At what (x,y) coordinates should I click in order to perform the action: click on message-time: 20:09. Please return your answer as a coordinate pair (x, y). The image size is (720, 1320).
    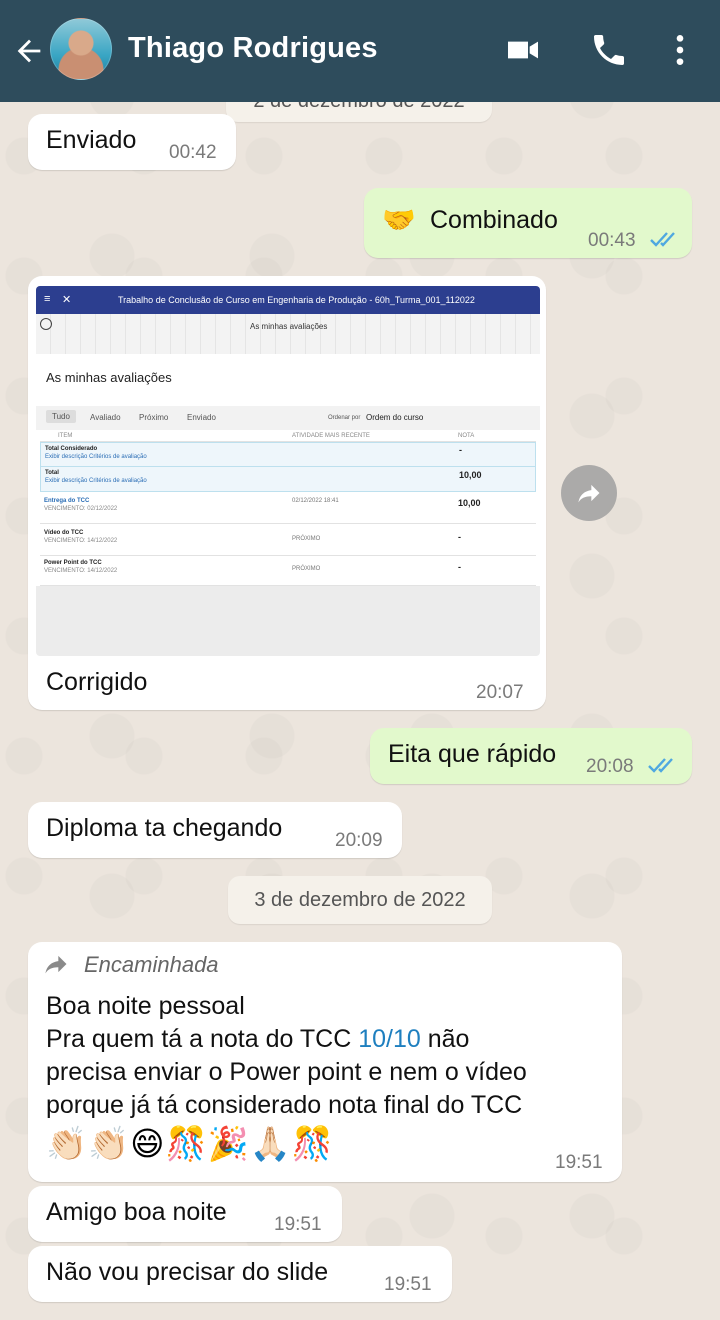
    Looking at the image, I should click on (359, 840).